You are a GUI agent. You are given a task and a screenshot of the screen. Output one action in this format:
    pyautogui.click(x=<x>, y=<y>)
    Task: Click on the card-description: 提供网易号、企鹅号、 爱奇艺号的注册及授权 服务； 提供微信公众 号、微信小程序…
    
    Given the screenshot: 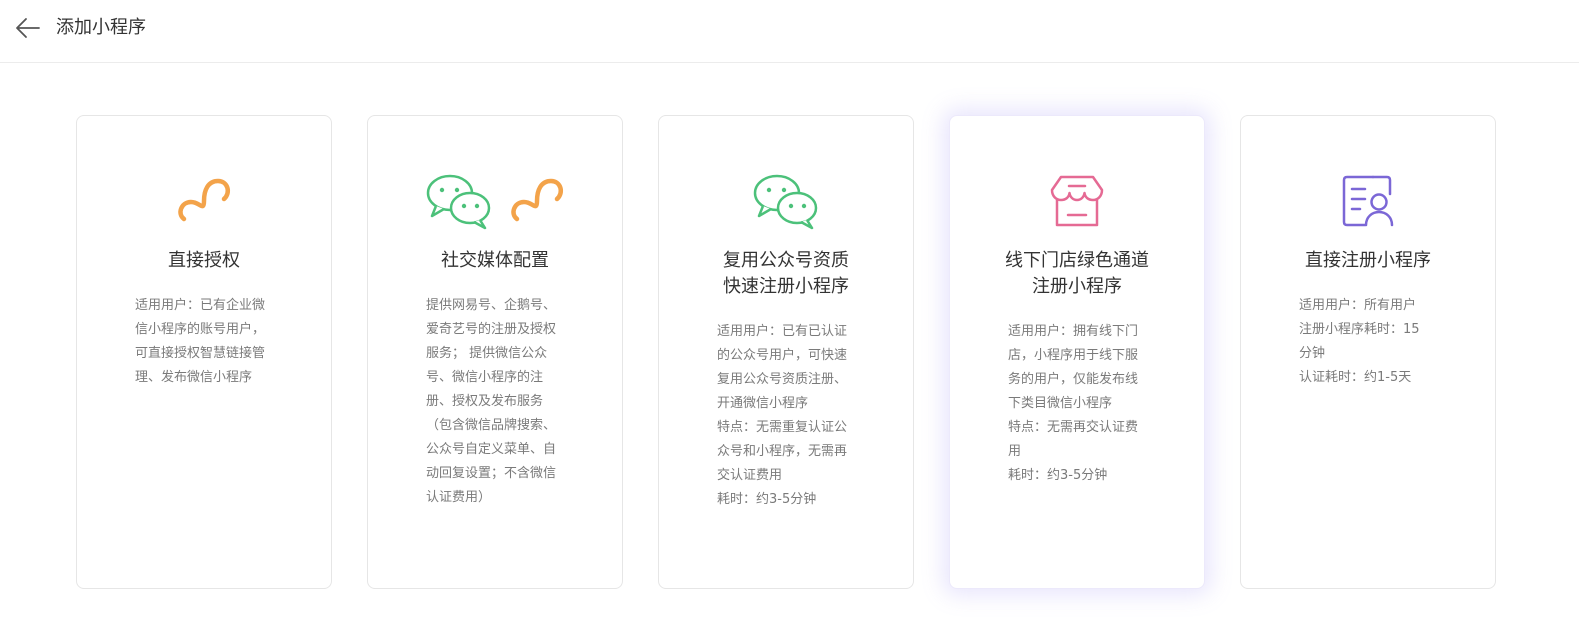 What is the action you would take?
    pyautogui.click(x=491, y=401)
    